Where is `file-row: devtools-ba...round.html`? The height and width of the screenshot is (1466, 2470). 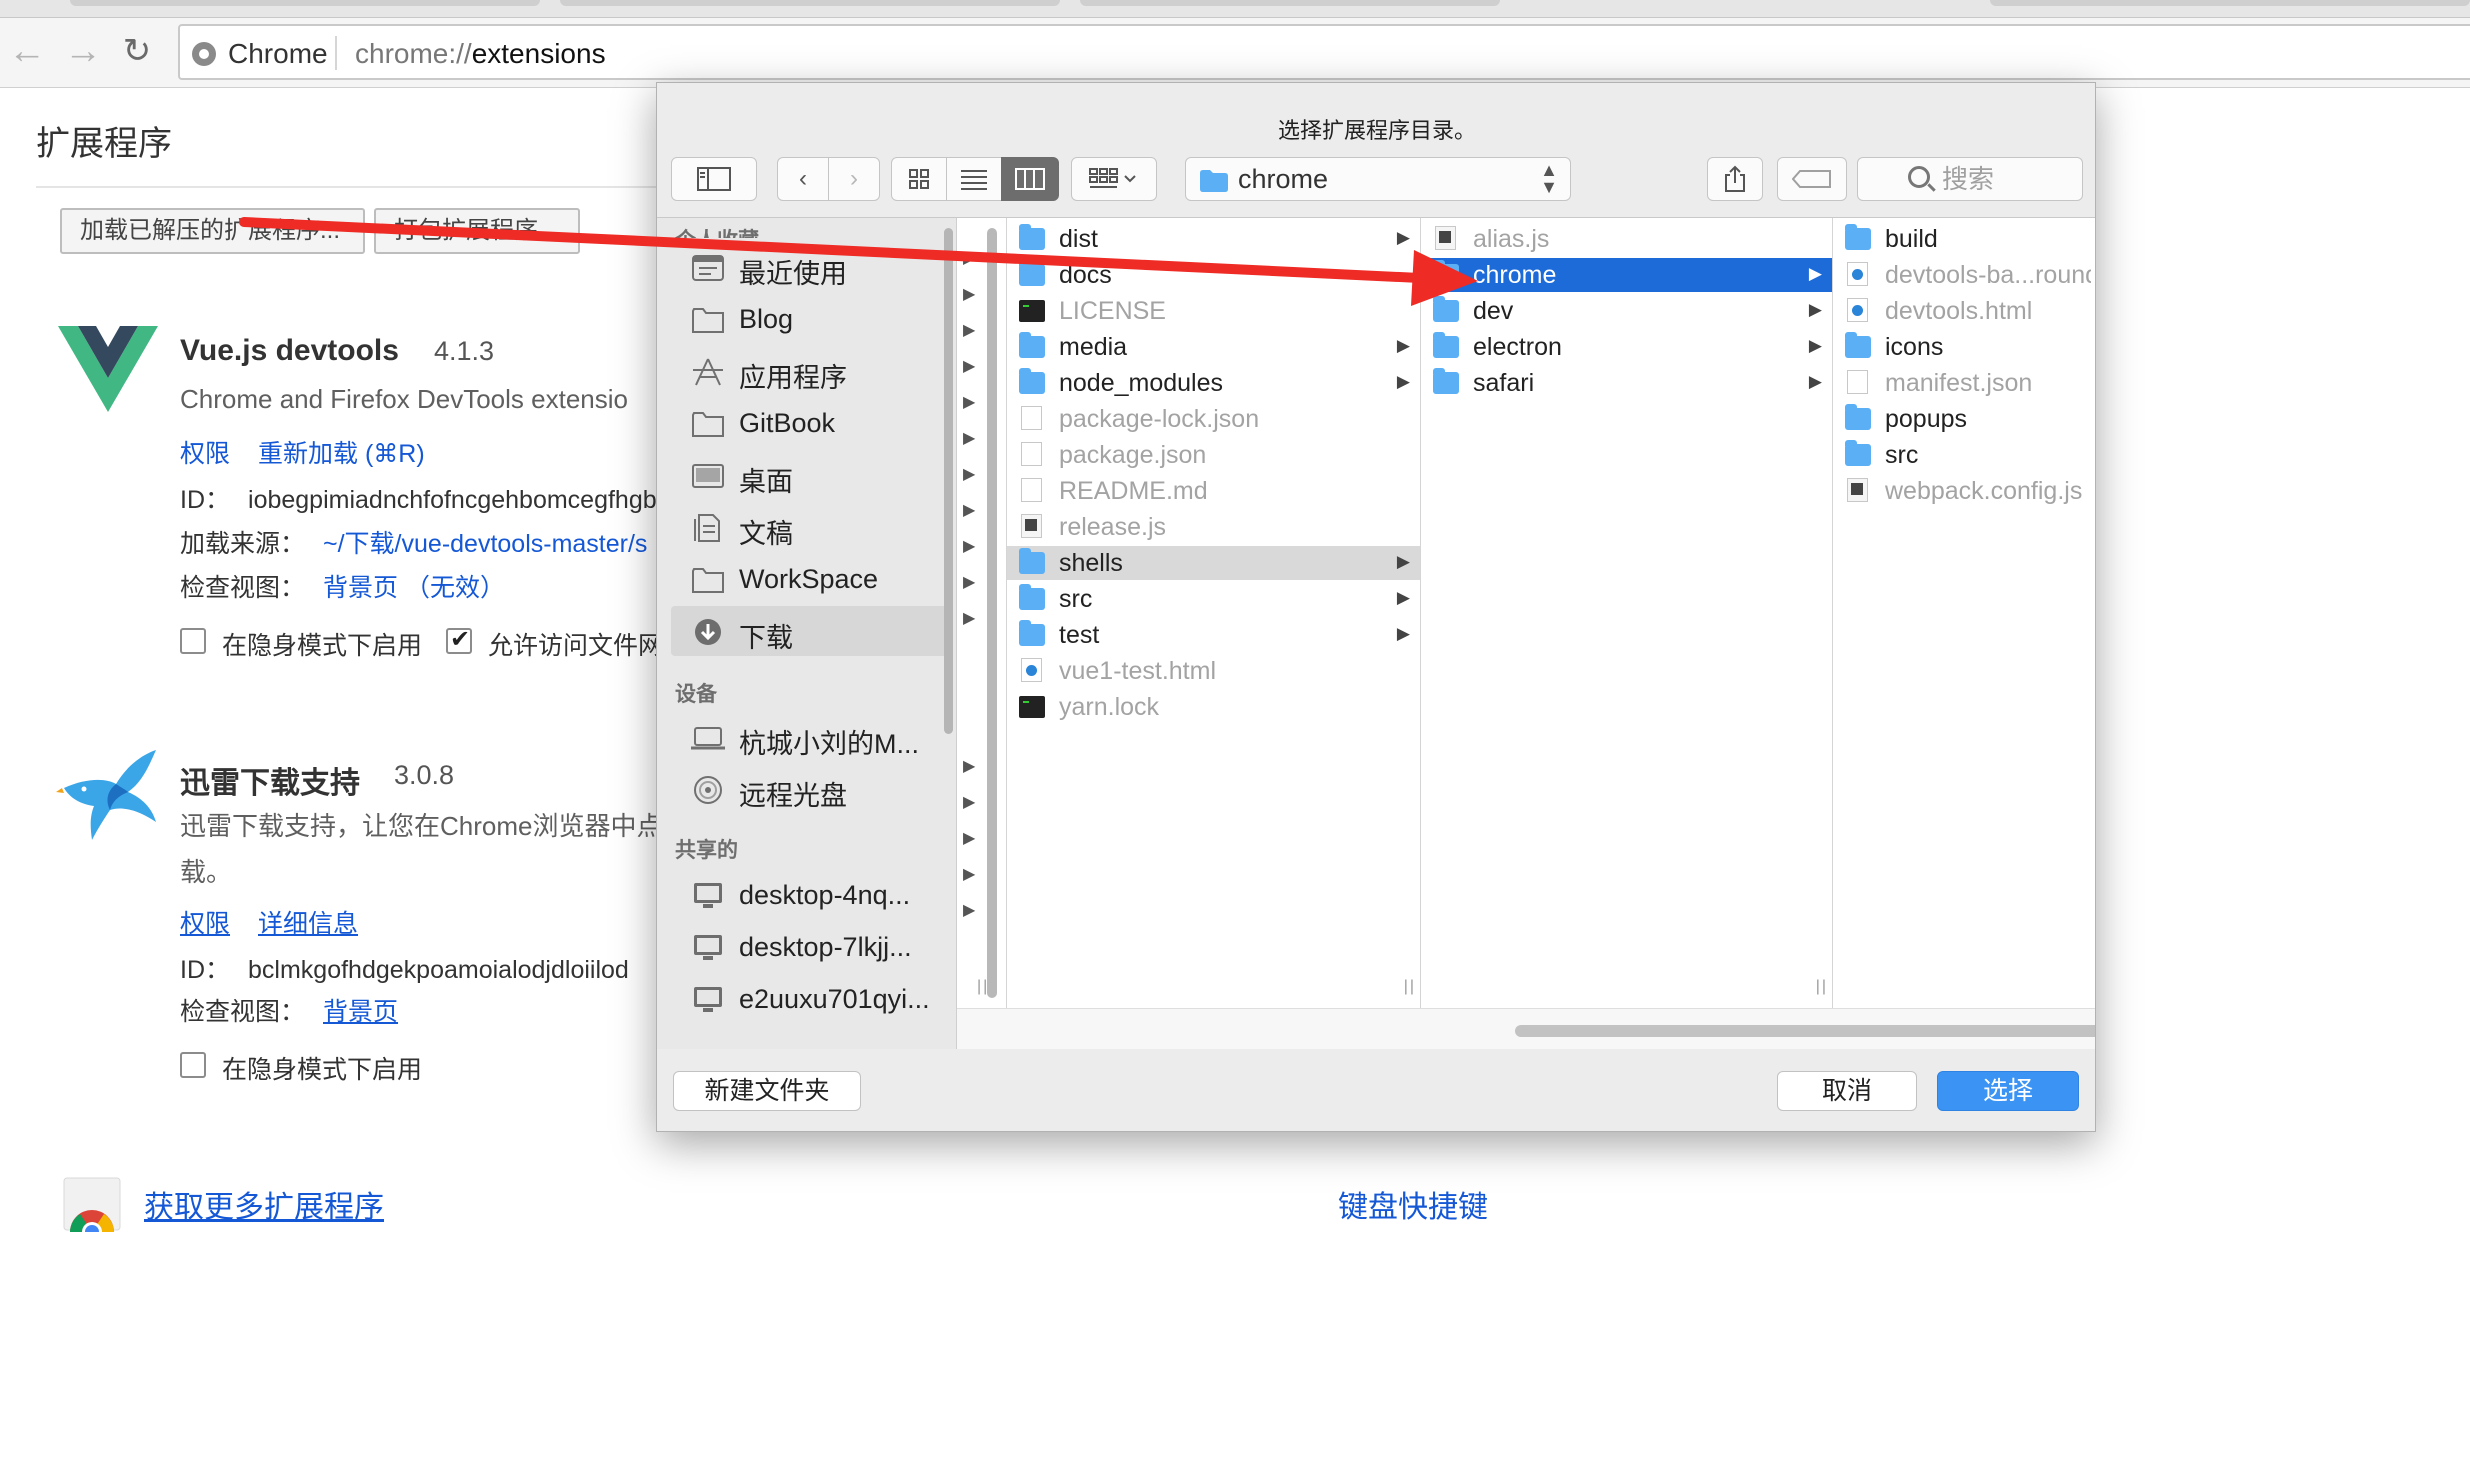 file-row: devtools-ba...round.html is located at coordinates (1964, 275).